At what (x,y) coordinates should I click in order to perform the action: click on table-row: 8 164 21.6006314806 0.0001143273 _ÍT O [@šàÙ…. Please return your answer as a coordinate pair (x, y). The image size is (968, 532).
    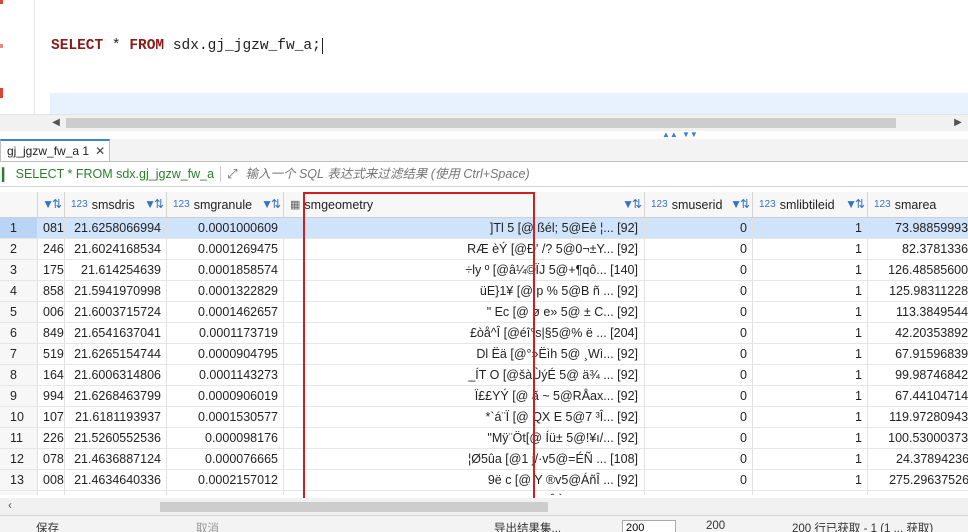
    Looking at the image, I should click on (484, 375).